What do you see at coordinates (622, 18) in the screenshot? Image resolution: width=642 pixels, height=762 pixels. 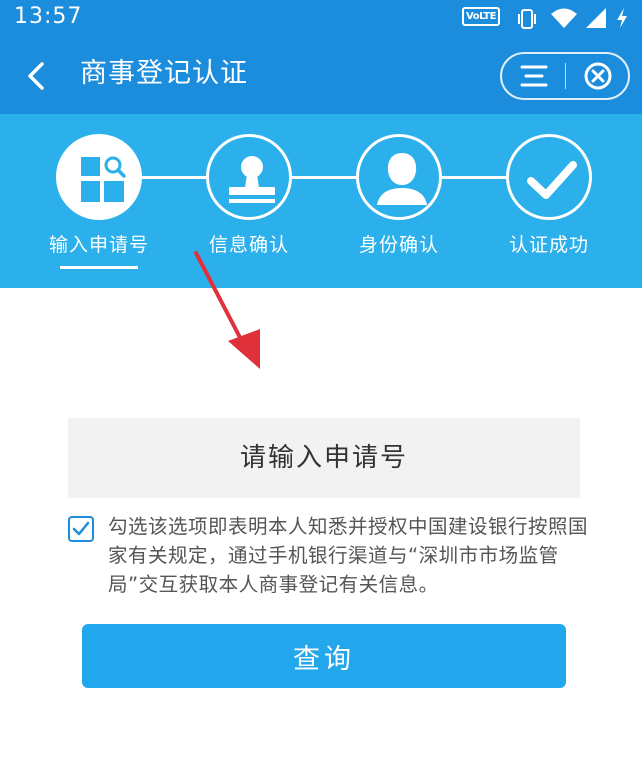 I see `charging-icon` at bounding box center [622, 18].